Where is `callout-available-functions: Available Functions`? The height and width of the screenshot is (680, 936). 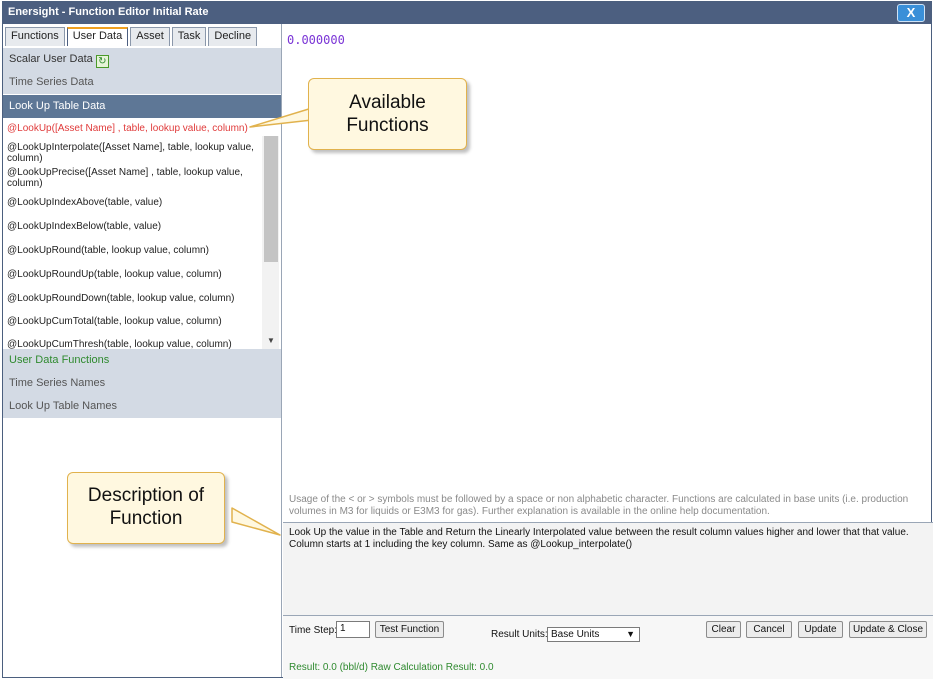 callout-available-functions: Available Functions is located at coordinates (387, 114).